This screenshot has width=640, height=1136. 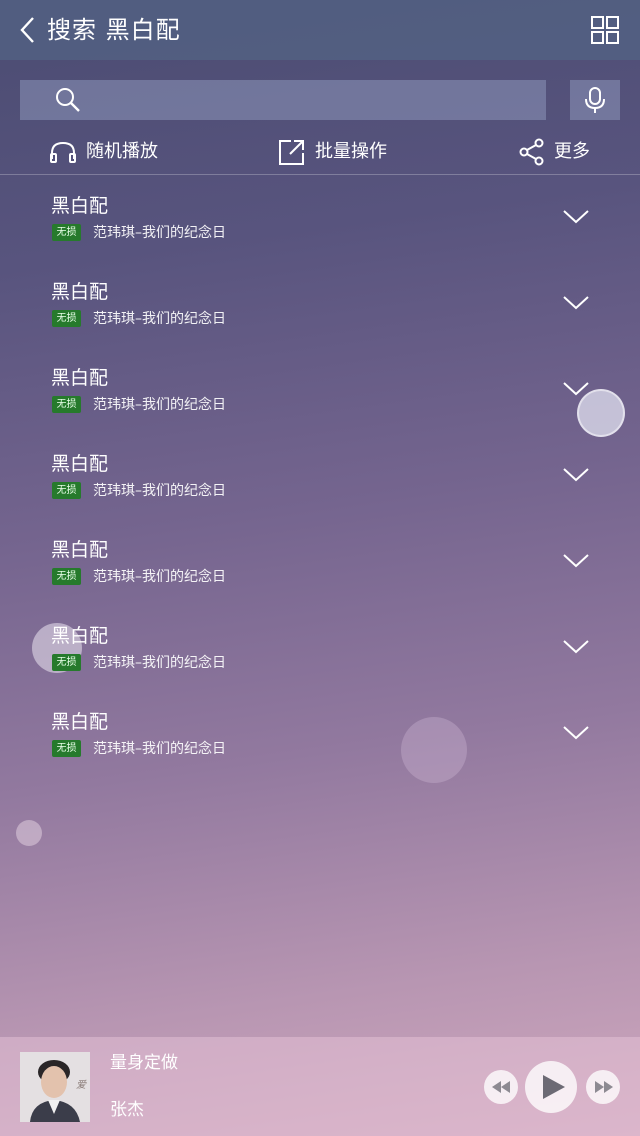 I want to click on album-cover: 爱, so click(x=55, y=1087).